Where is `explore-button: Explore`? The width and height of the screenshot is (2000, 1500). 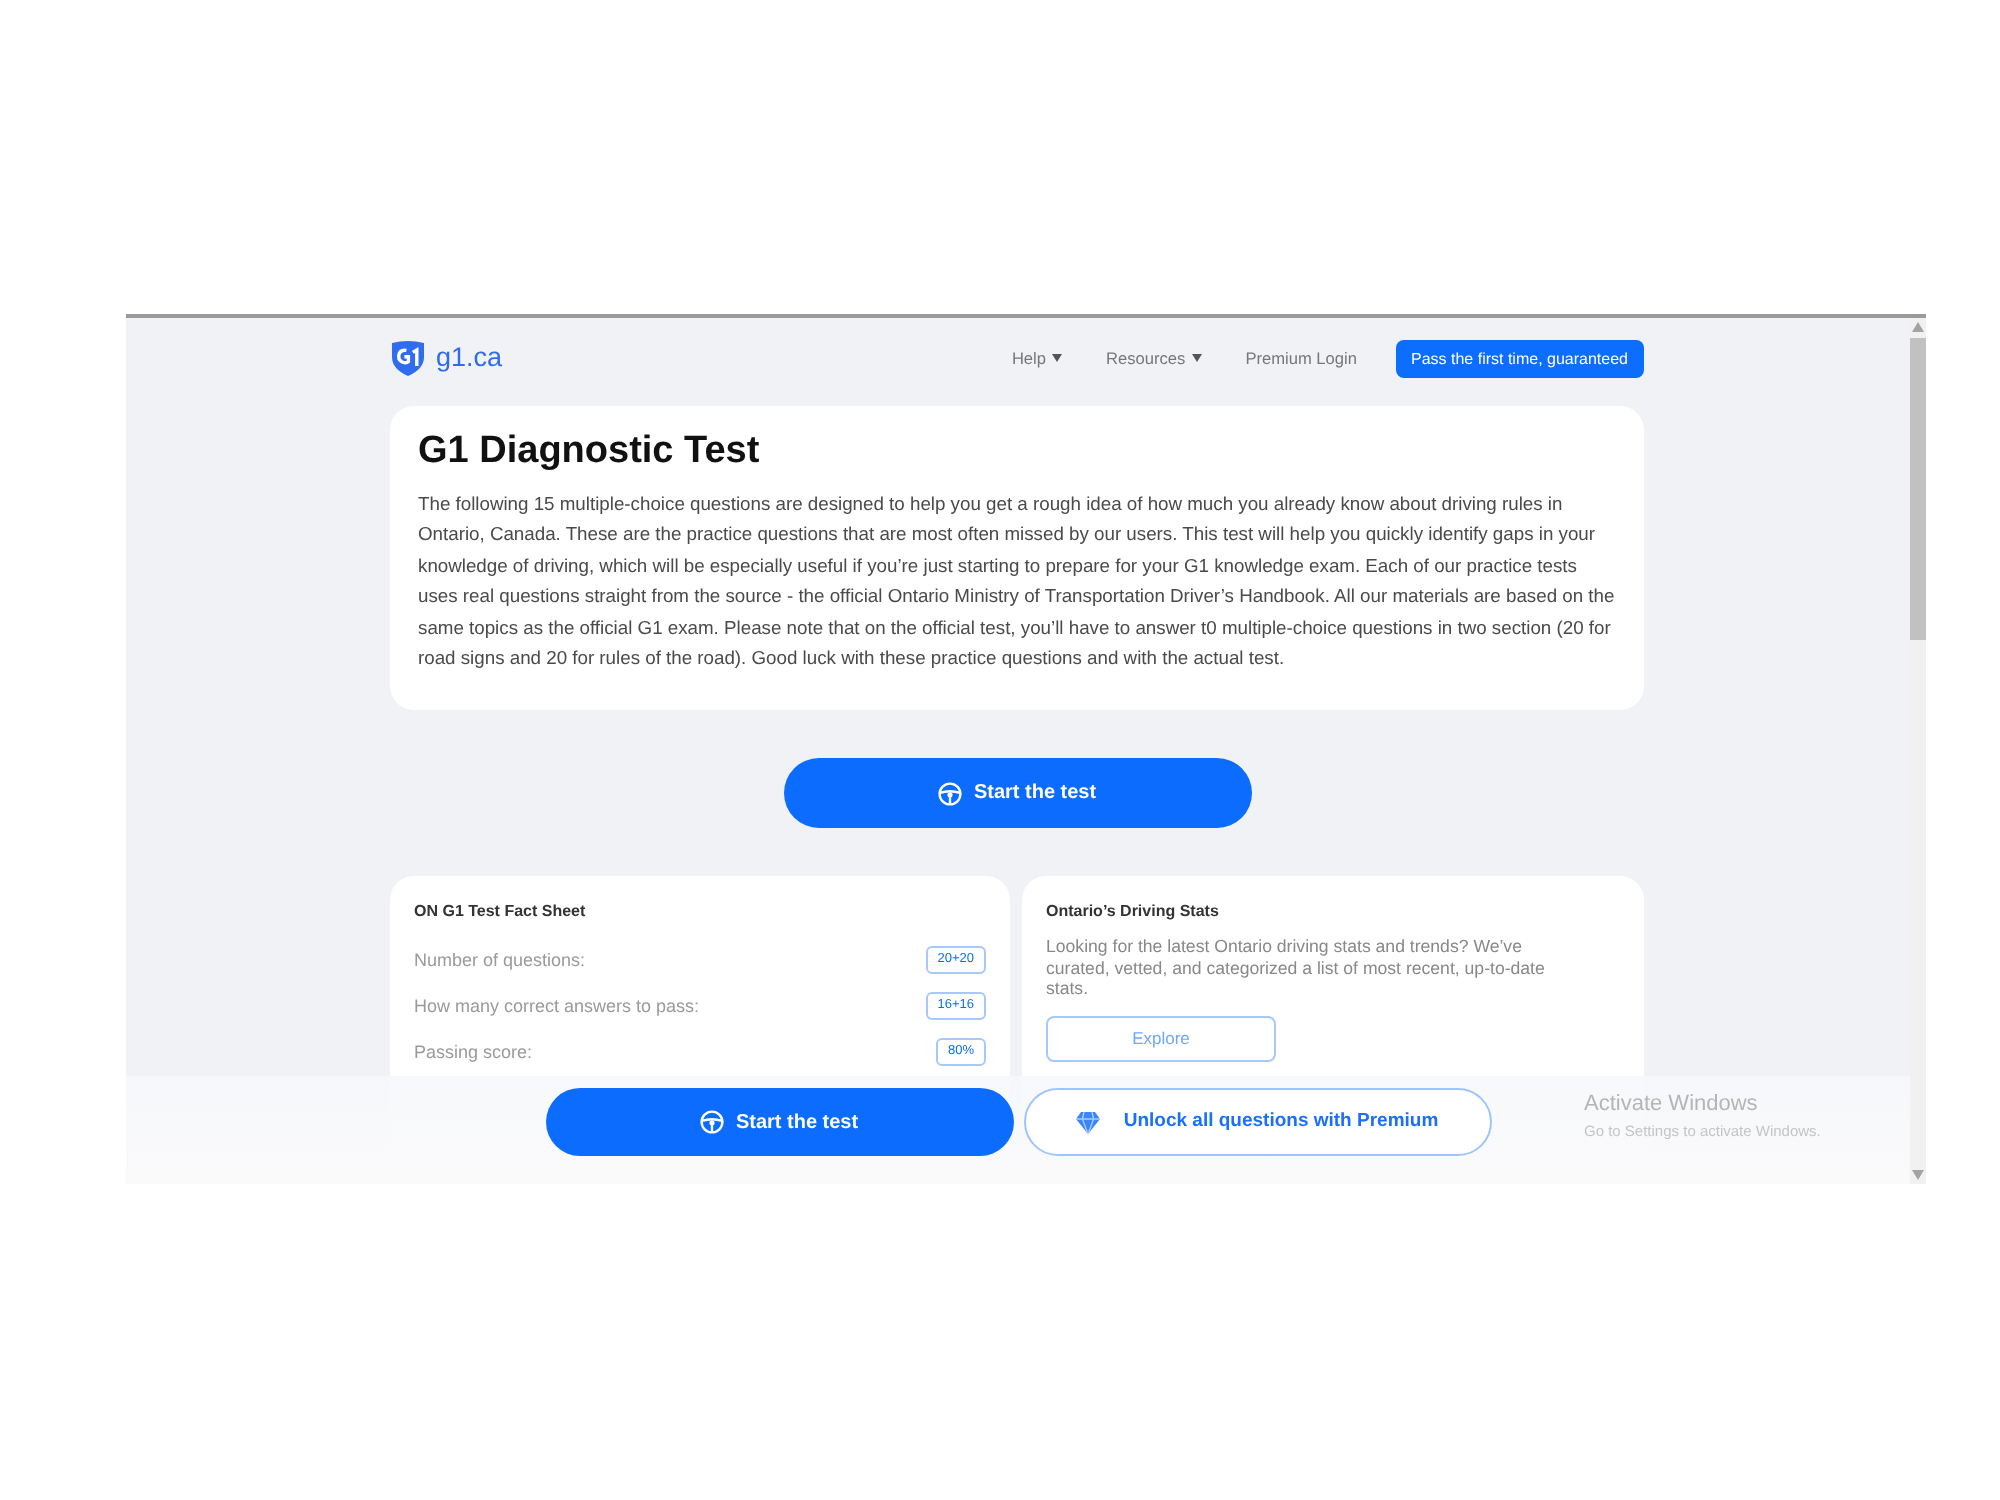 explore-button: Explore is located at coordinates (1161, 1039).